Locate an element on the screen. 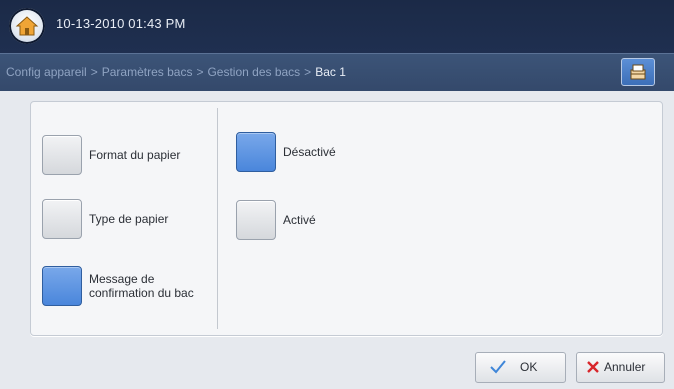 The height and width of the screenshot is (389, 674). cancel-button: Annuler is located at coordinates (620, 367).